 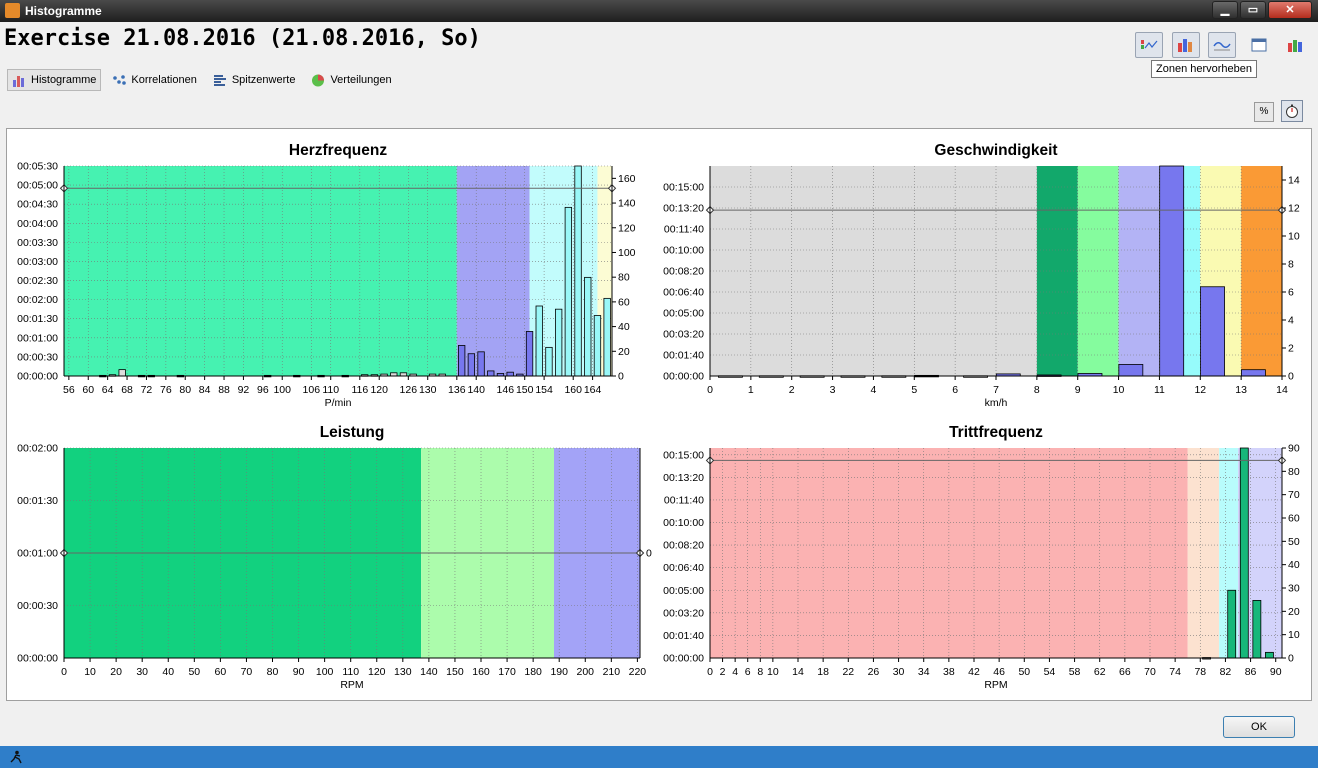 I want to click on x-tick-label: 4, so click(x=735, y=672).